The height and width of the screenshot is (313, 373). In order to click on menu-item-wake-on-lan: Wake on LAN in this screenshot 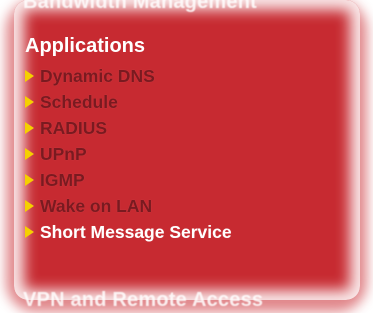, I will do `click(127, 206)`.